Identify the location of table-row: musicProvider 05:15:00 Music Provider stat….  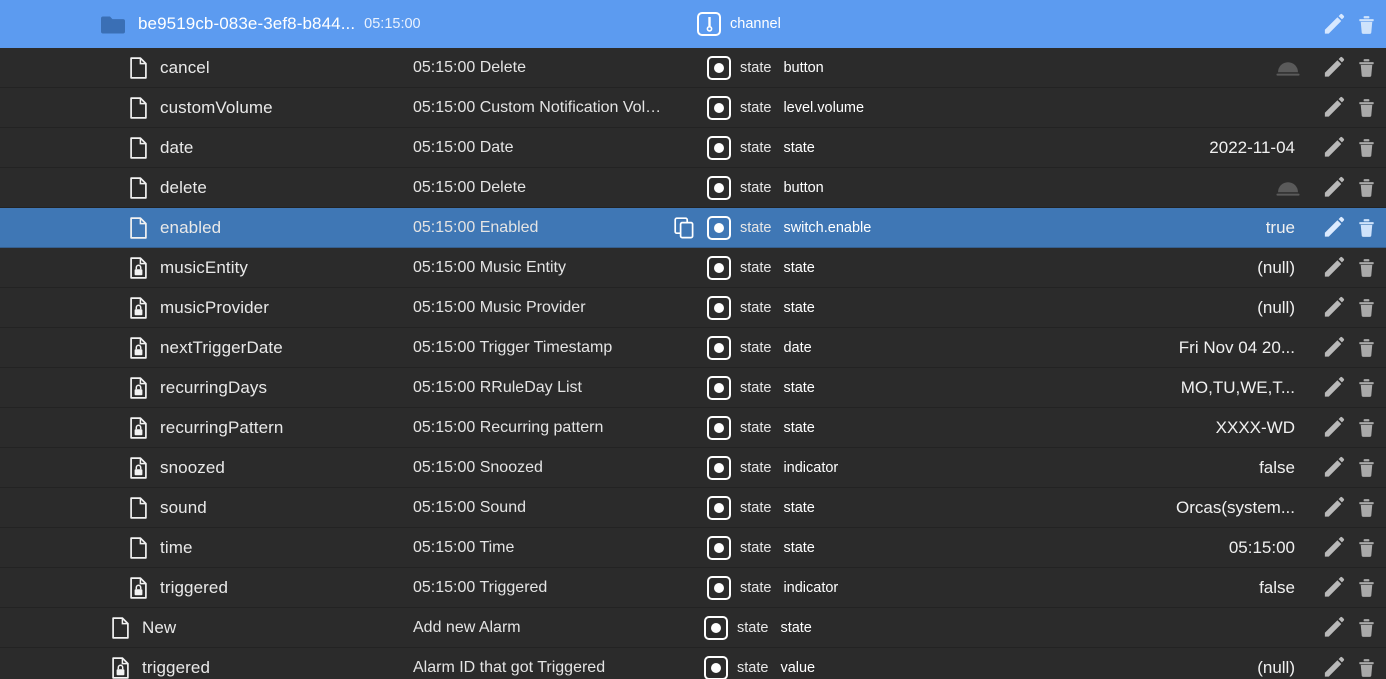
(693, 308).